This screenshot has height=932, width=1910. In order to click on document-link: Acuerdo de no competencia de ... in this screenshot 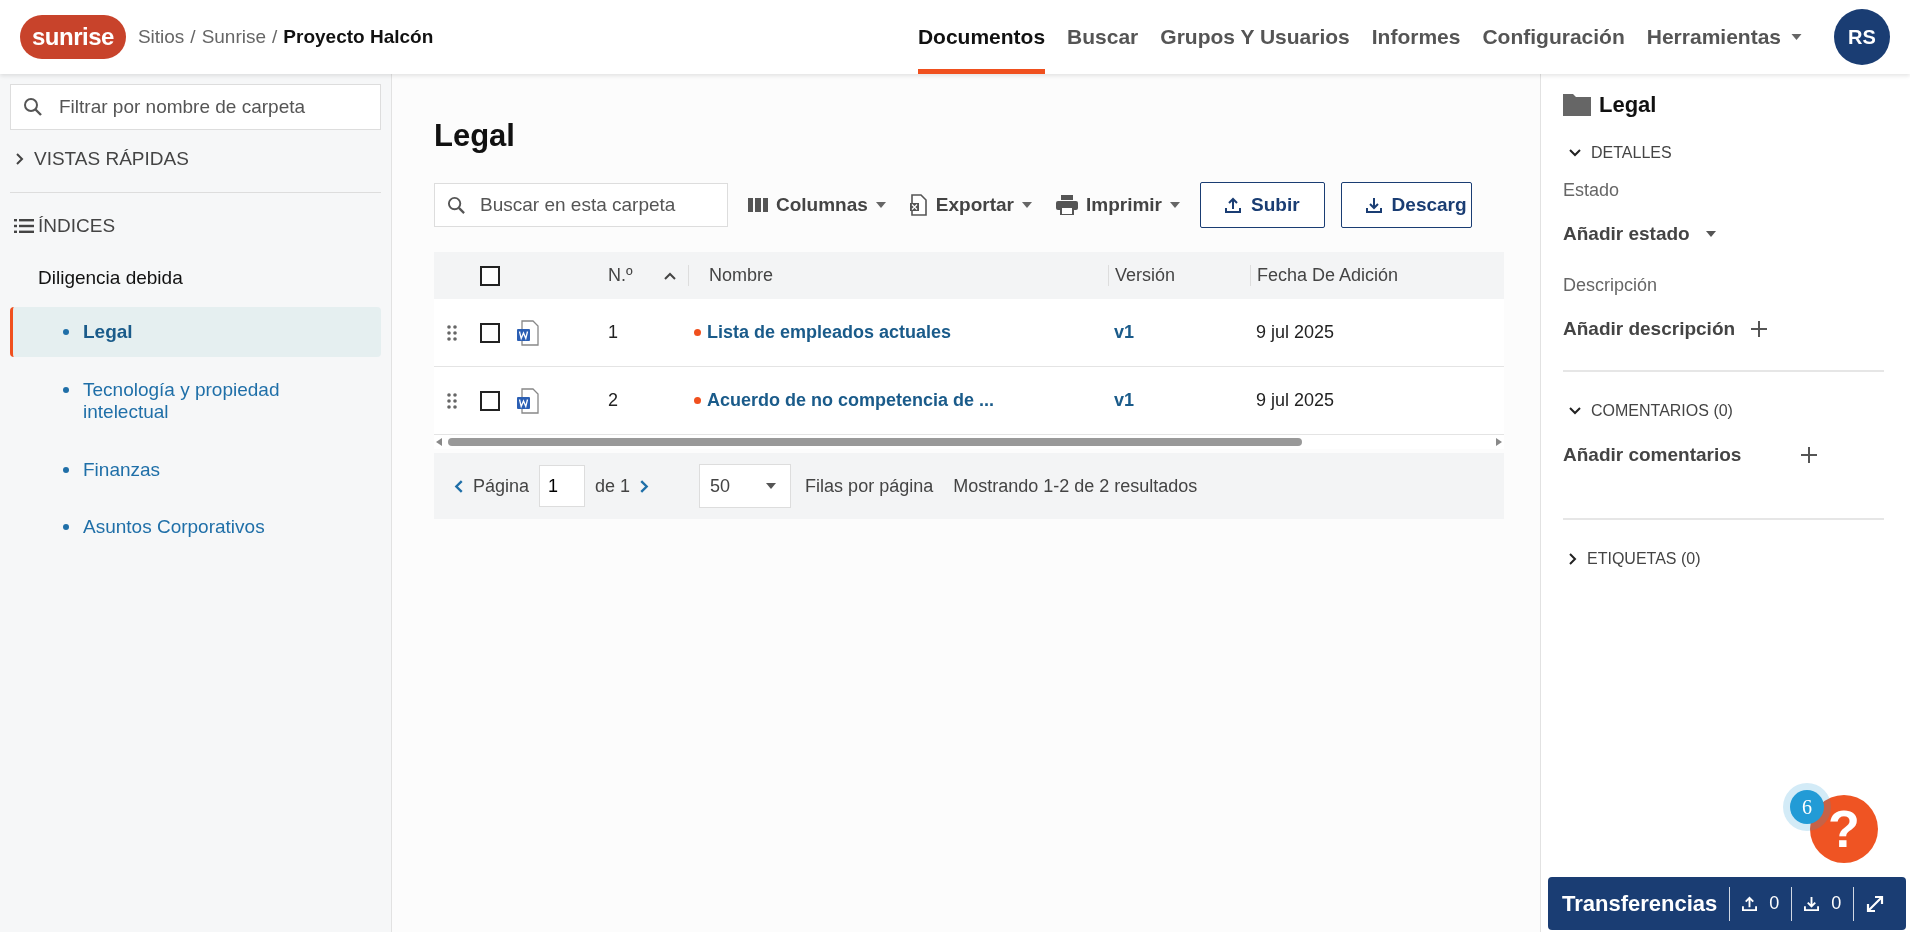, I will do `click(851, 400)`.